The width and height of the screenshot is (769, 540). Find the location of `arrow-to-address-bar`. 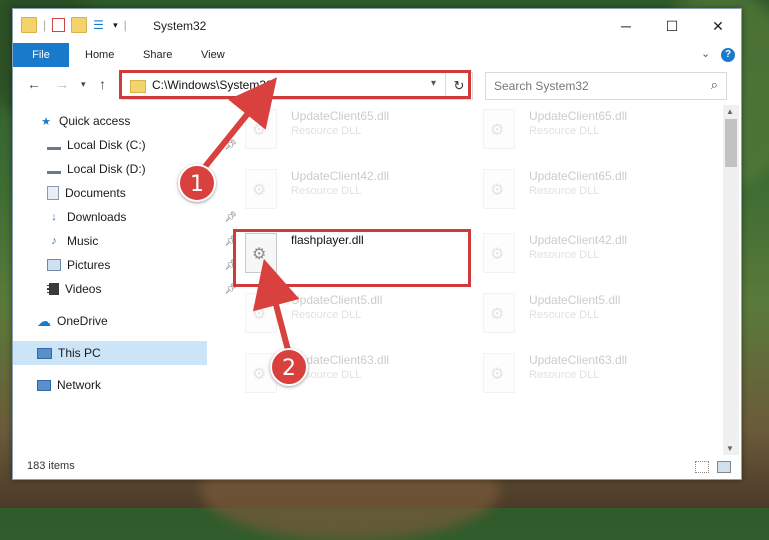

arrow-to-address-bar is located at coordinates (239, 123).